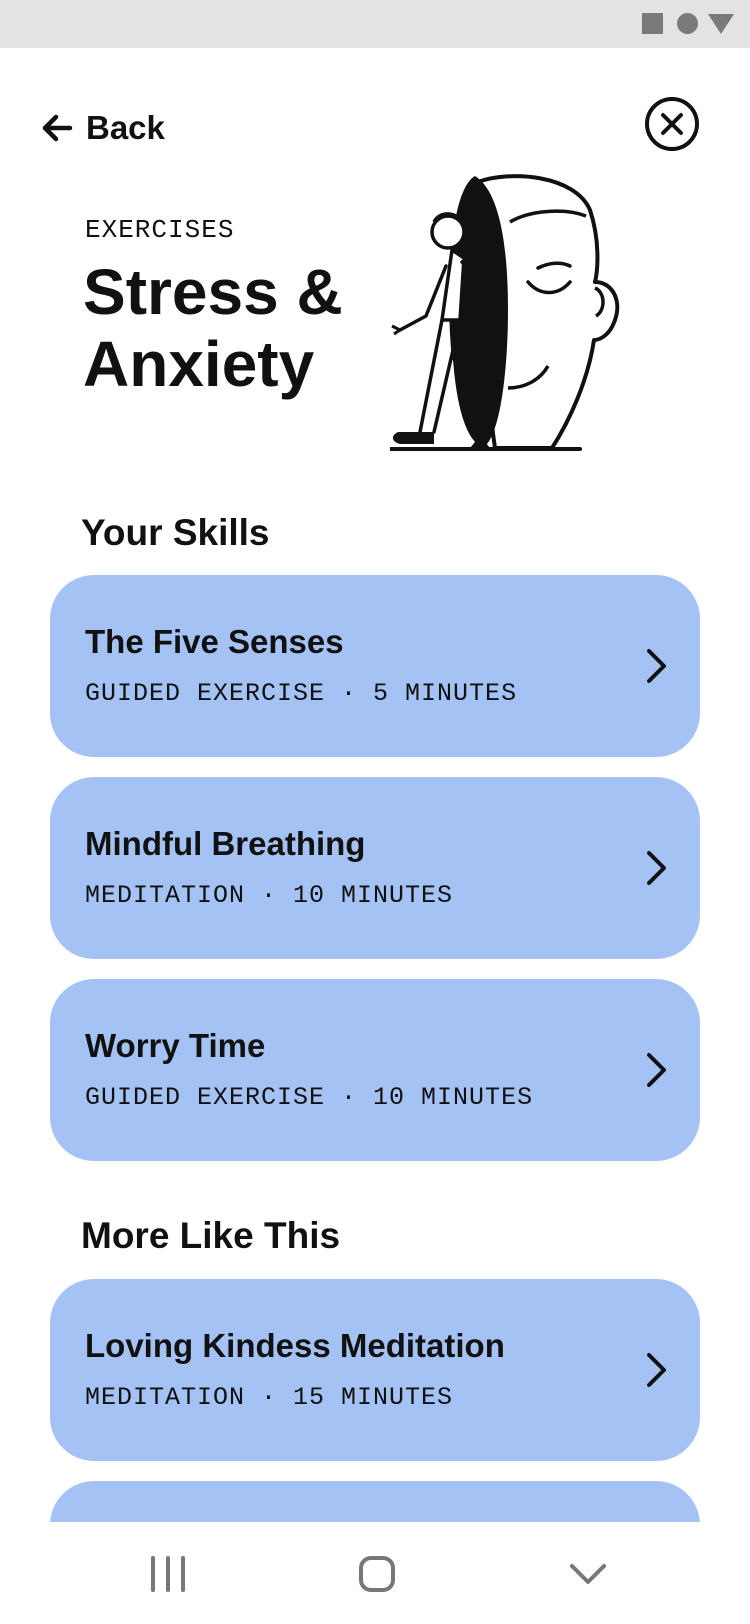 The height and width of the screenshot is (1624, 750). Describe the element at coordinates (309, 1097) in the screenshot. I see `card-meta: GUIDED EXERCISE · 10 MINUTES` at that location.